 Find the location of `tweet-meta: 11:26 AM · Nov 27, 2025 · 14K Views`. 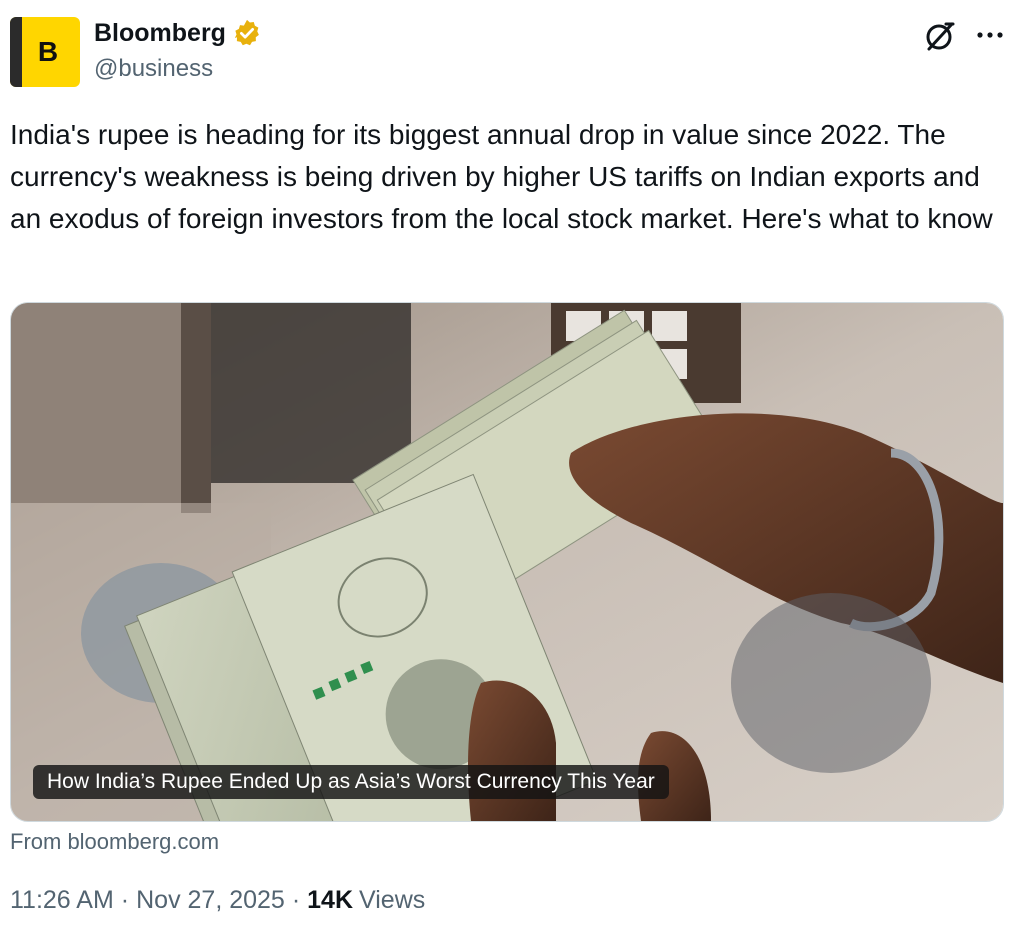

tweet-meta: 11:26 AM · Nov 27, 2025 · 14K Views is located at coordinates (217, 900).